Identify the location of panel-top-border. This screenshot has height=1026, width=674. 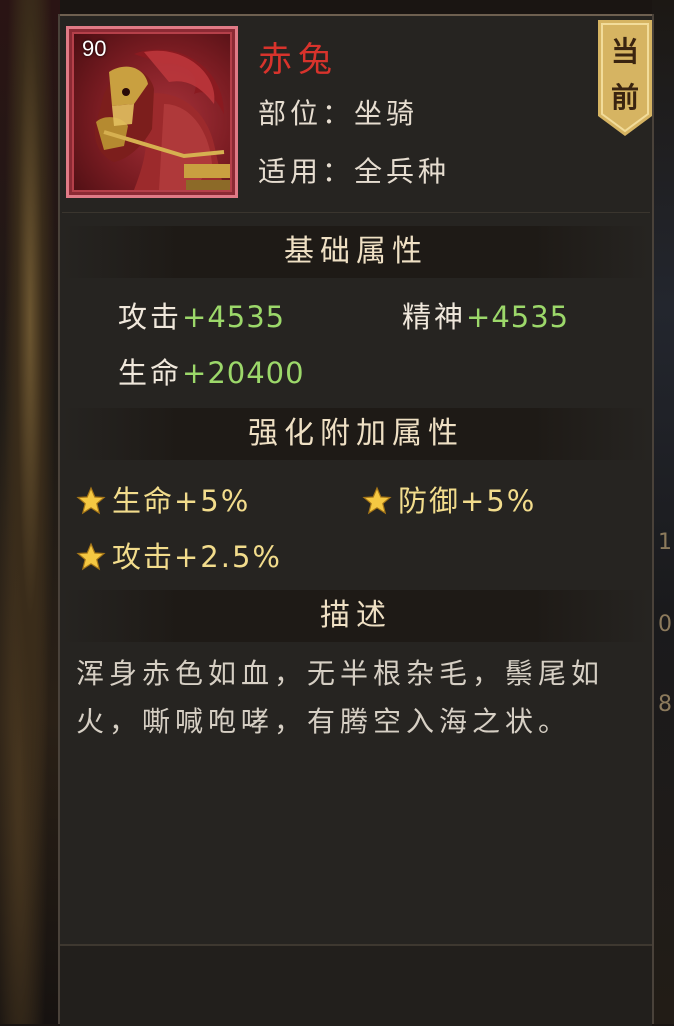
(356, 15).